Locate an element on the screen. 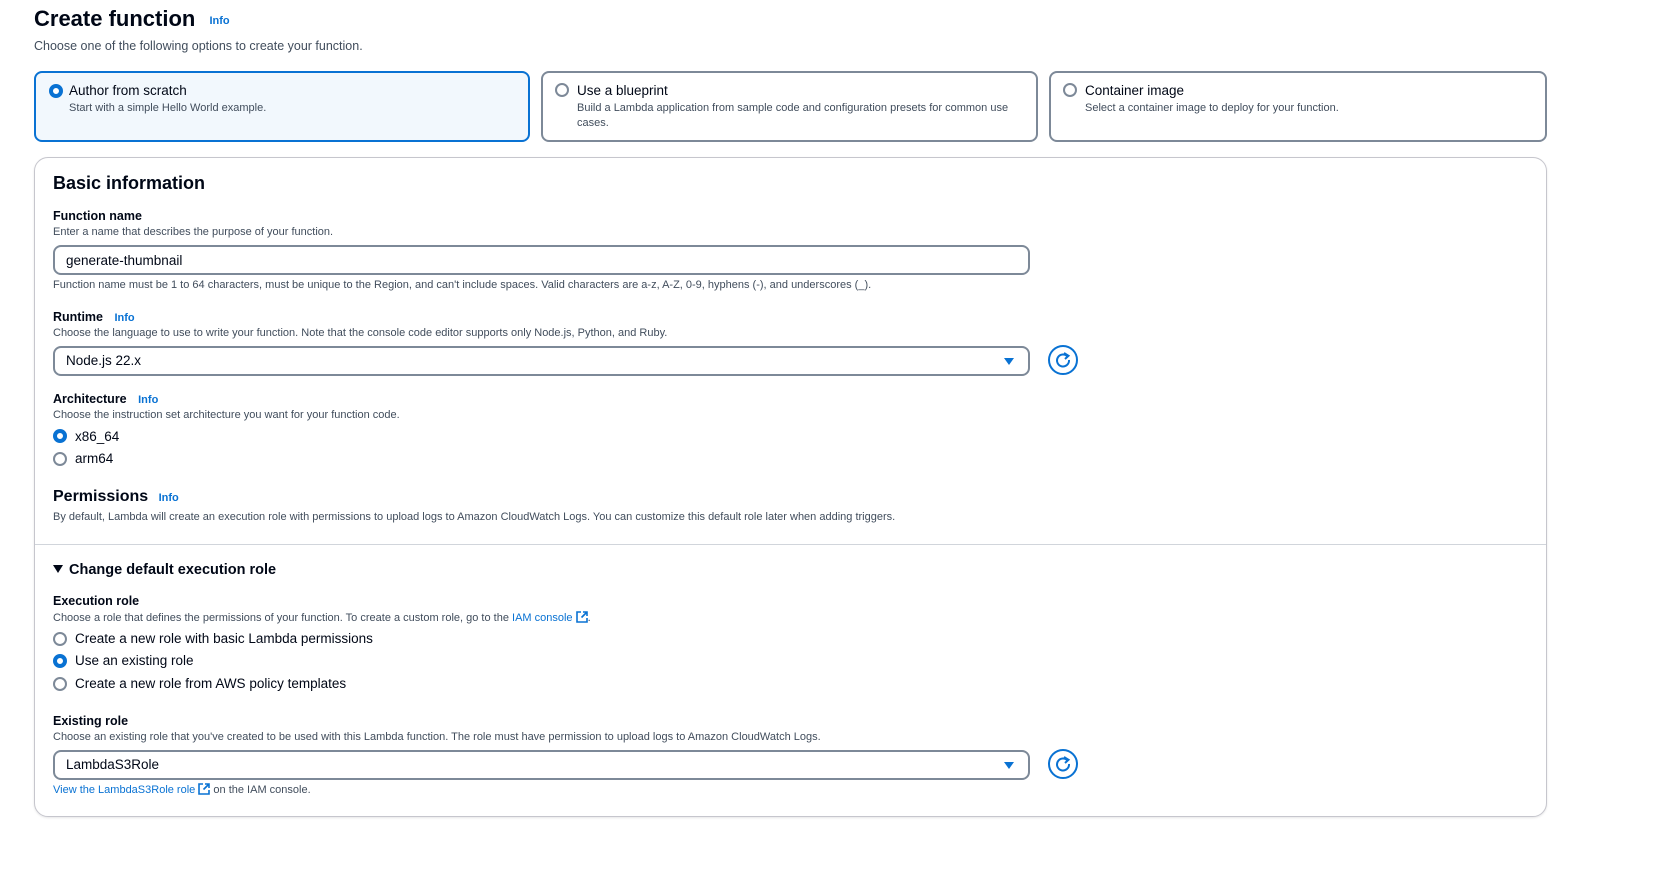 This screenshot has height=875, width=1678. radio-arm64 is located at coordinates (60, 459).